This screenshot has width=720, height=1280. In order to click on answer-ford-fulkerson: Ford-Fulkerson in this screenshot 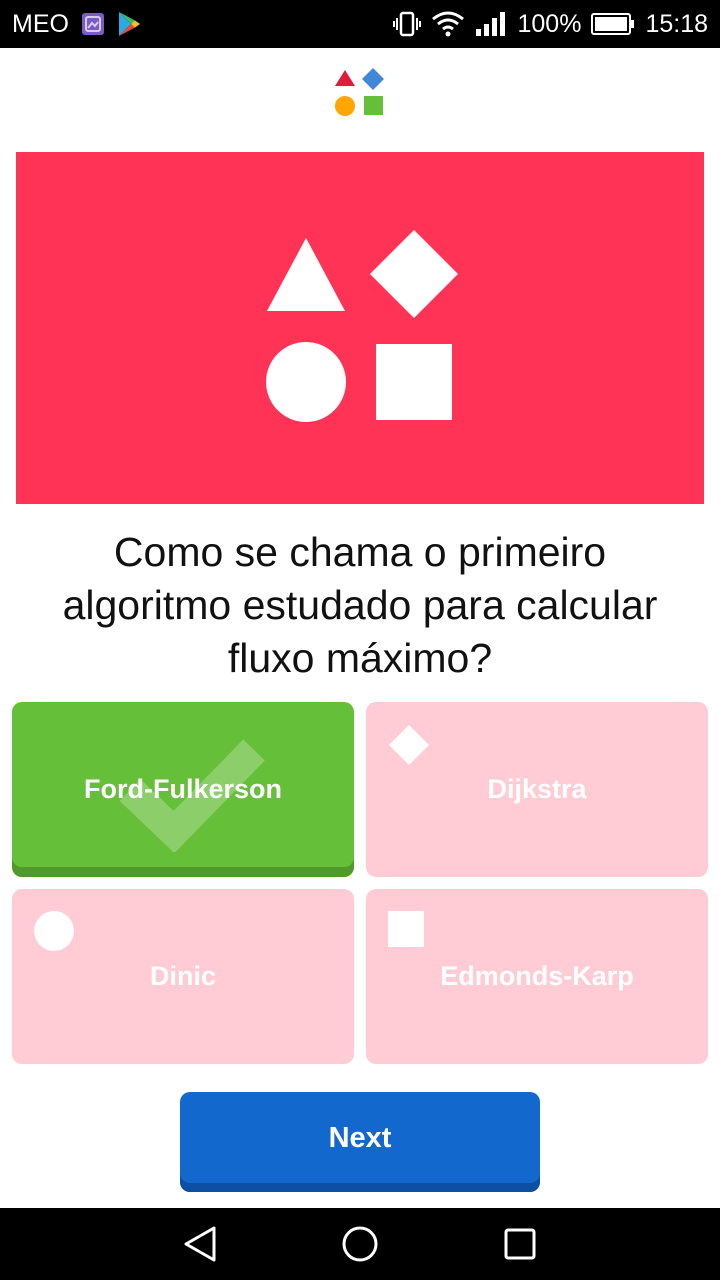, I will do `click(183, 789)`.